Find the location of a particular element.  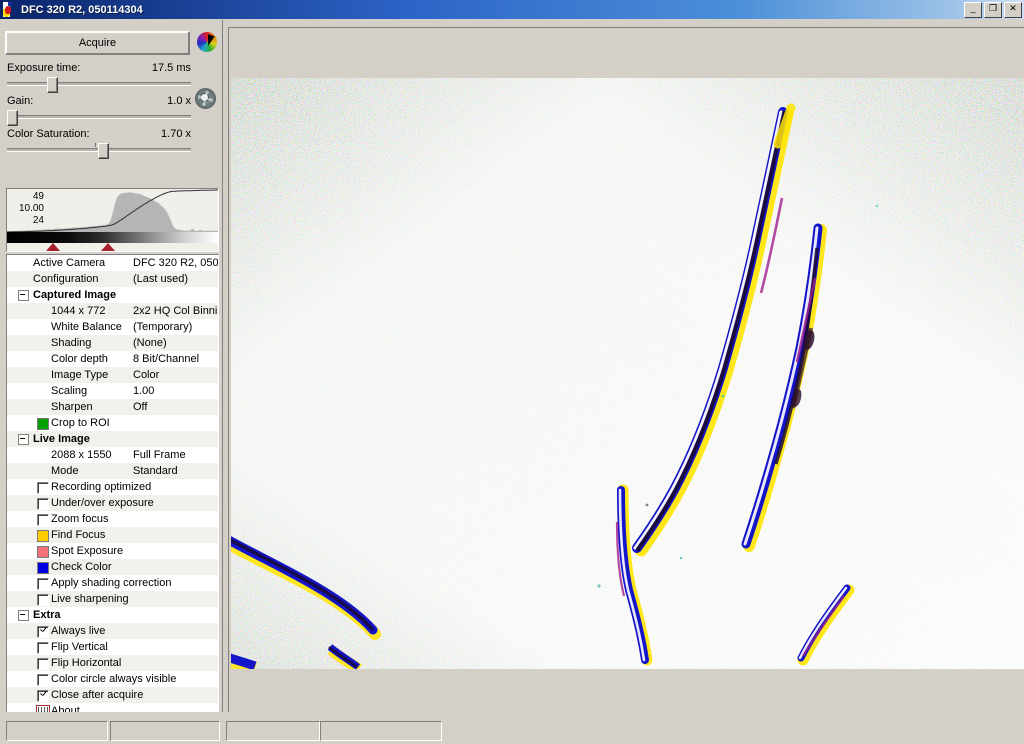

white-point-marker is located at coordinates (108, 247).